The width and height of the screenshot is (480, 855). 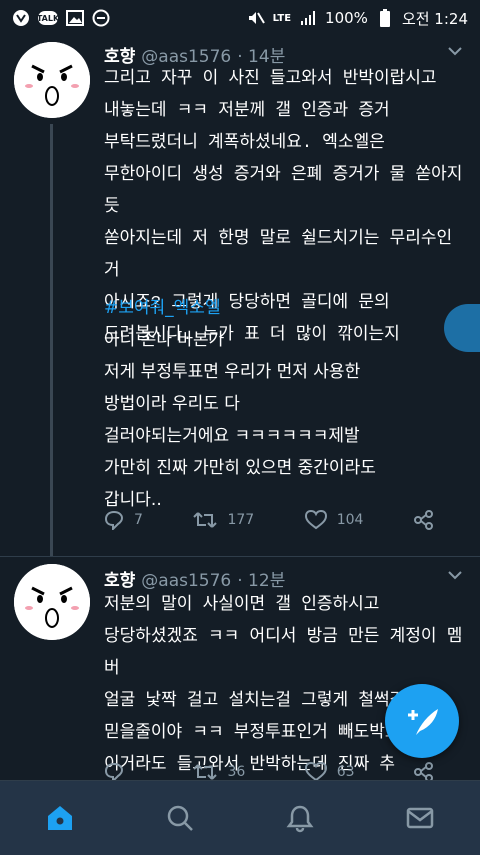 What do you see at coordinates (48, 18) in the screenshot?
I see `kakaotalk-icon: TALK` at bounding box center [48, 18].